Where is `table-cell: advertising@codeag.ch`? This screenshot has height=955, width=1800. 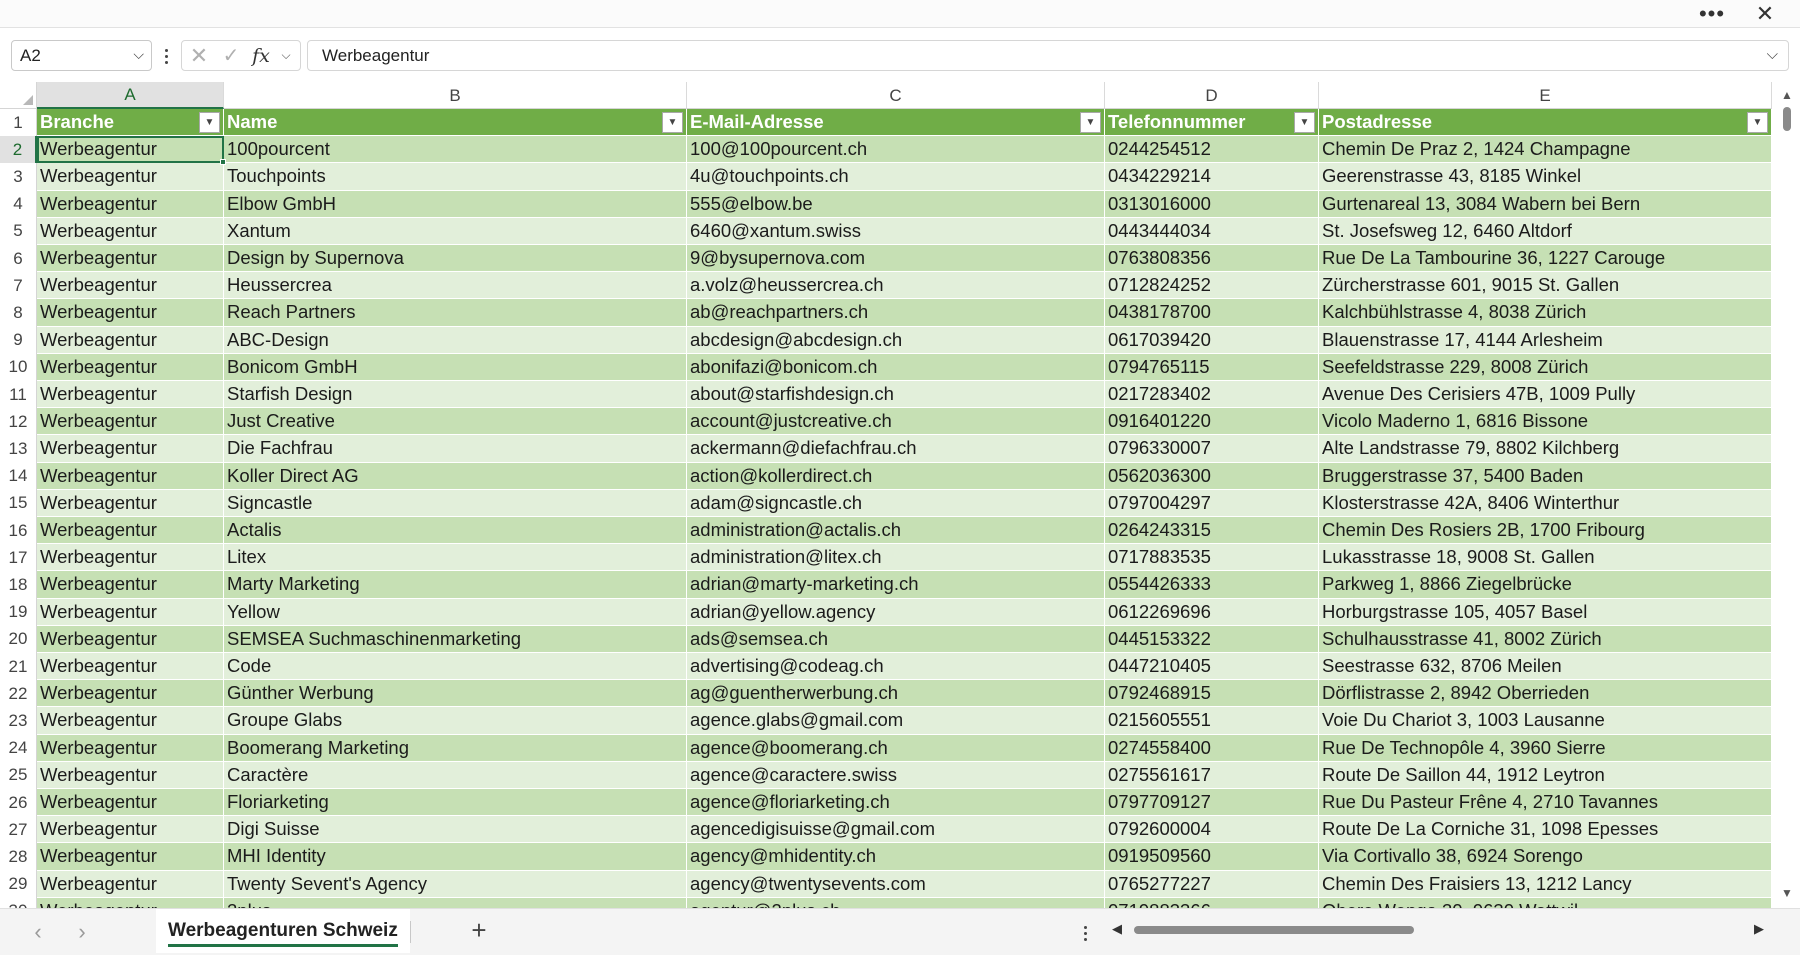
table-cell: advertising@codeag.ch is located at coordinates (896, 667).